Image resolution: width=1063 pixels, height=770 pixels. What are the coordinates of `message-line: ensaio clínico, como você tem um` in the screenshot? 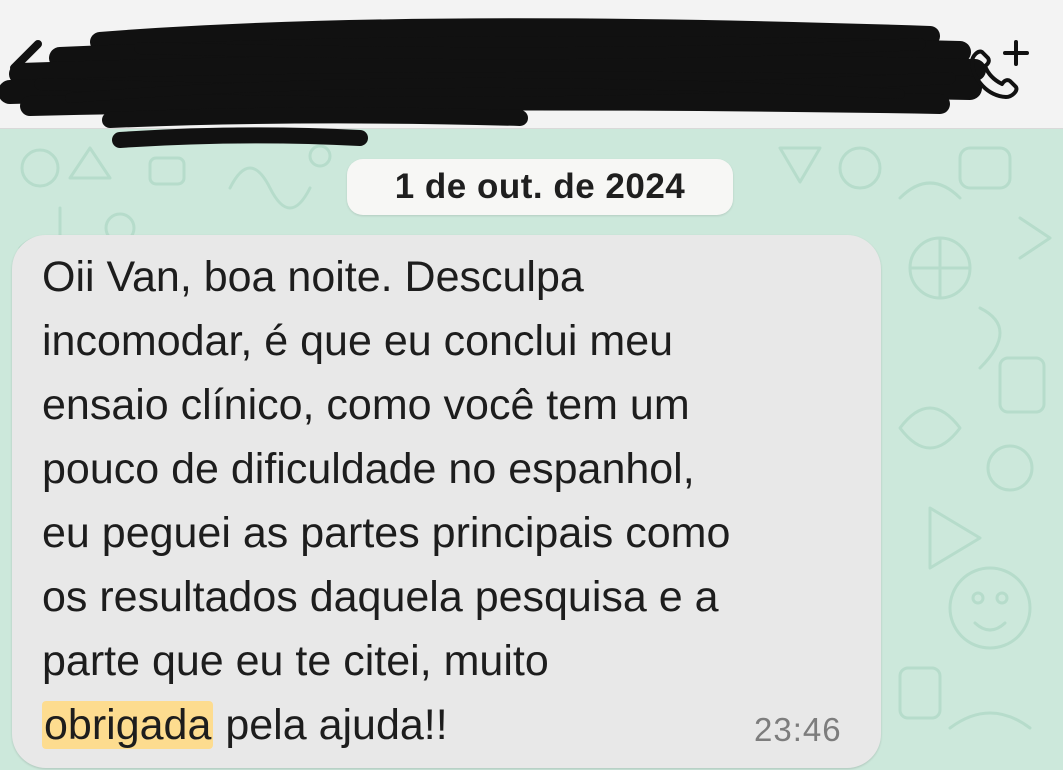 It's located at (366, 405).